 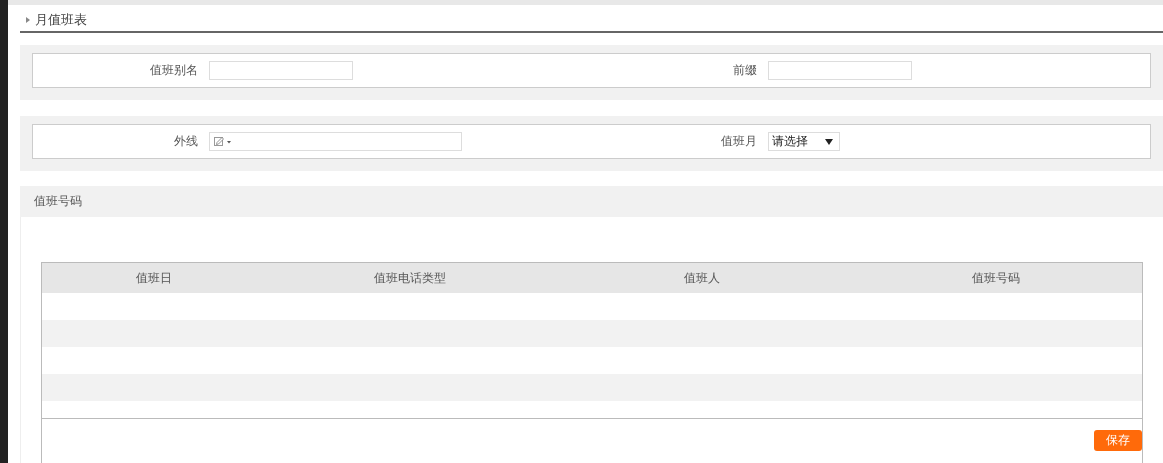 I want to click on column-header: 值班电话类型, so click(x=409, y=278).